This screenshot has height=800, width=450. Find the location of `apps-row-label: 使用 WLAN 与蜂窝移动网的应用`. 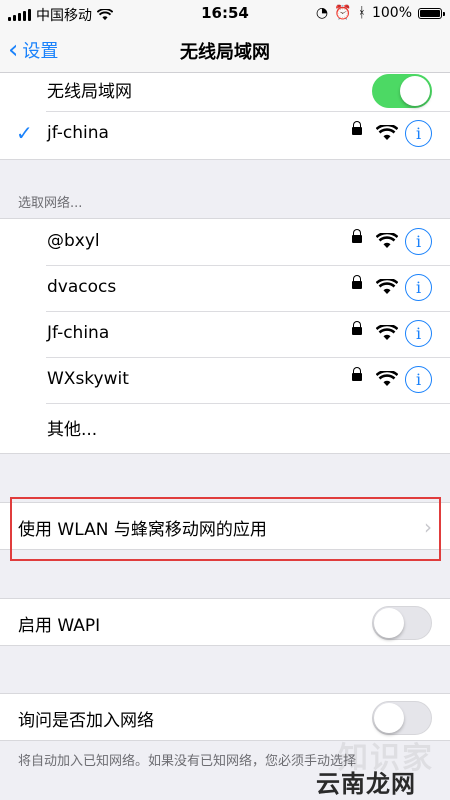

apps-row-label: 使用 WLAN 与蜂窝移动网的应用 is located at coordinates (142, 530).